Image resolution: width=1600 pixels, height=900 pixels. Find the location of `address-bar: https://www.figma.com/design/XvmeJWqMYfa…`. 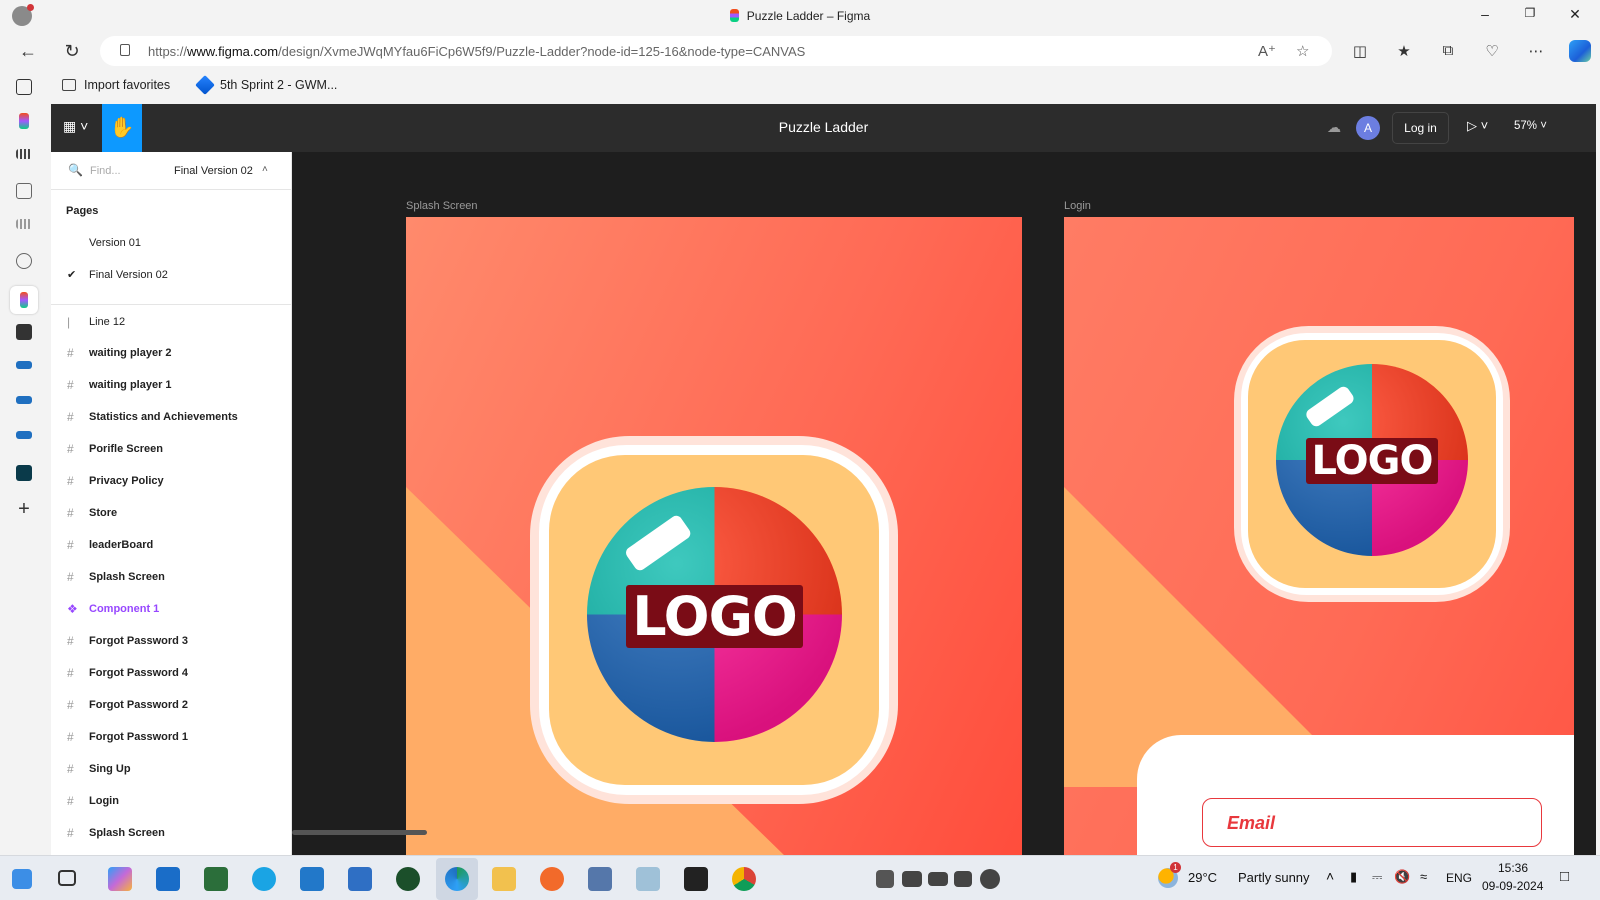

address-bar: https://www.figma.com/design/XvmeJWqMYfa… is located at coordinates (716, 51).